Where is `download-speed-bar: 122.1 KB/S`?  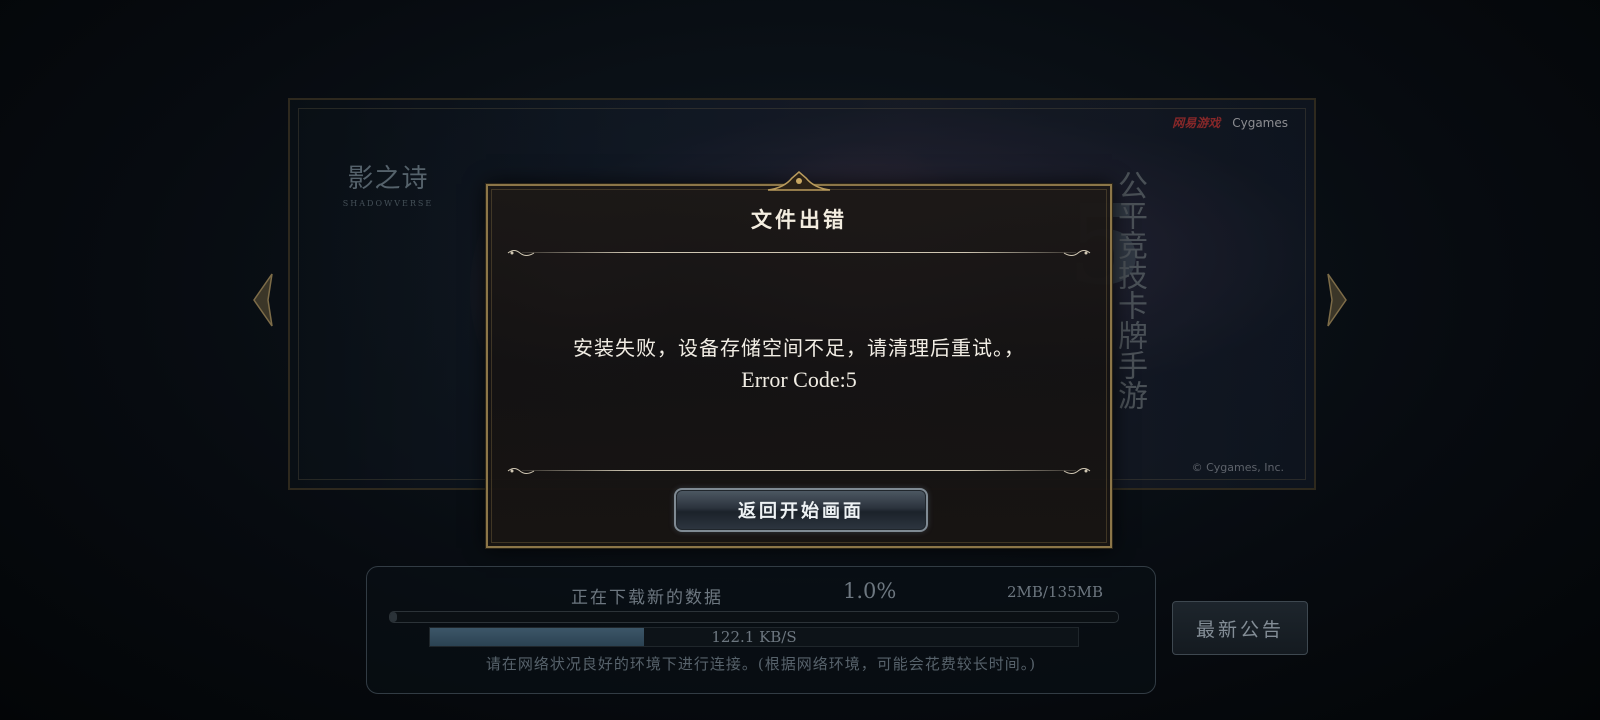
download-speed-bar: 122.1 KB/S is located at coordinates (754, 637).